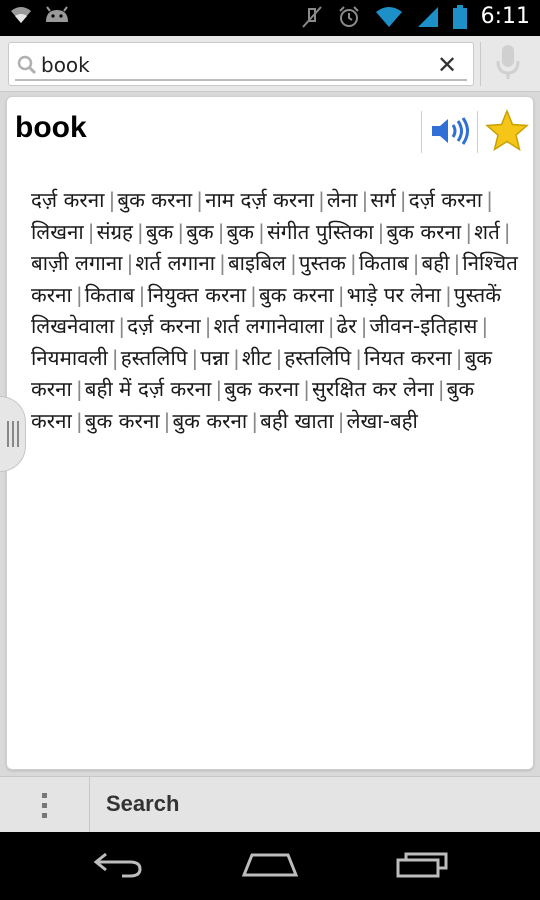  I want to click on pronounce-button, so click(451, 133).